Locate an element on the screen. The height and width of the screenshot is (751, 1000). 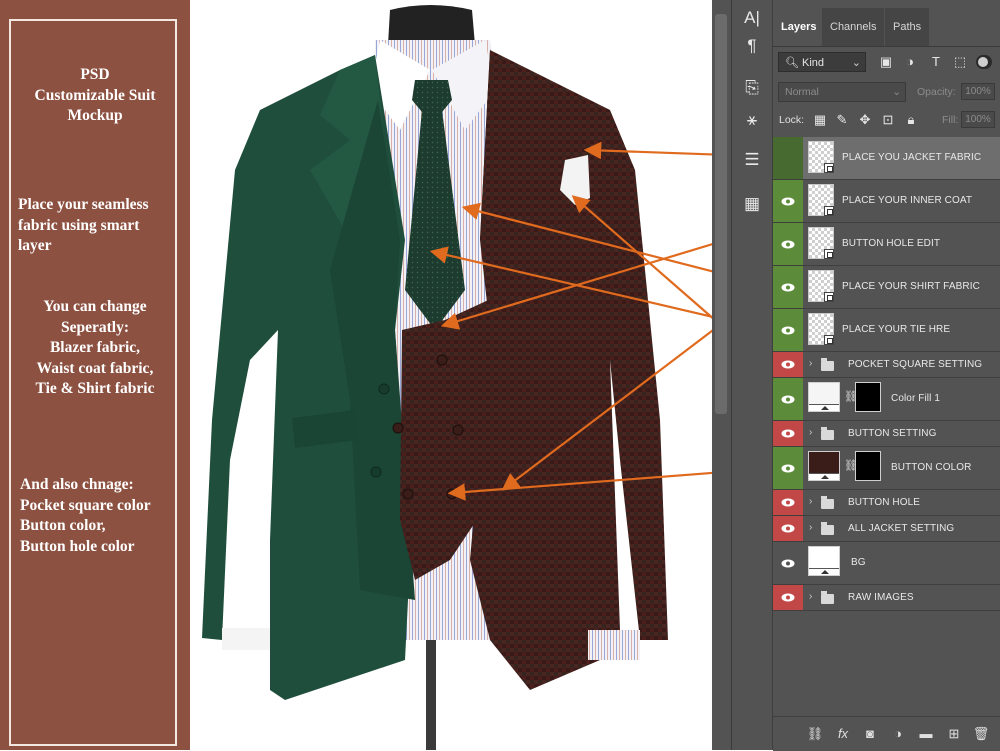
lock-paint-icon: ✎ is located at coordinates (842, 120).